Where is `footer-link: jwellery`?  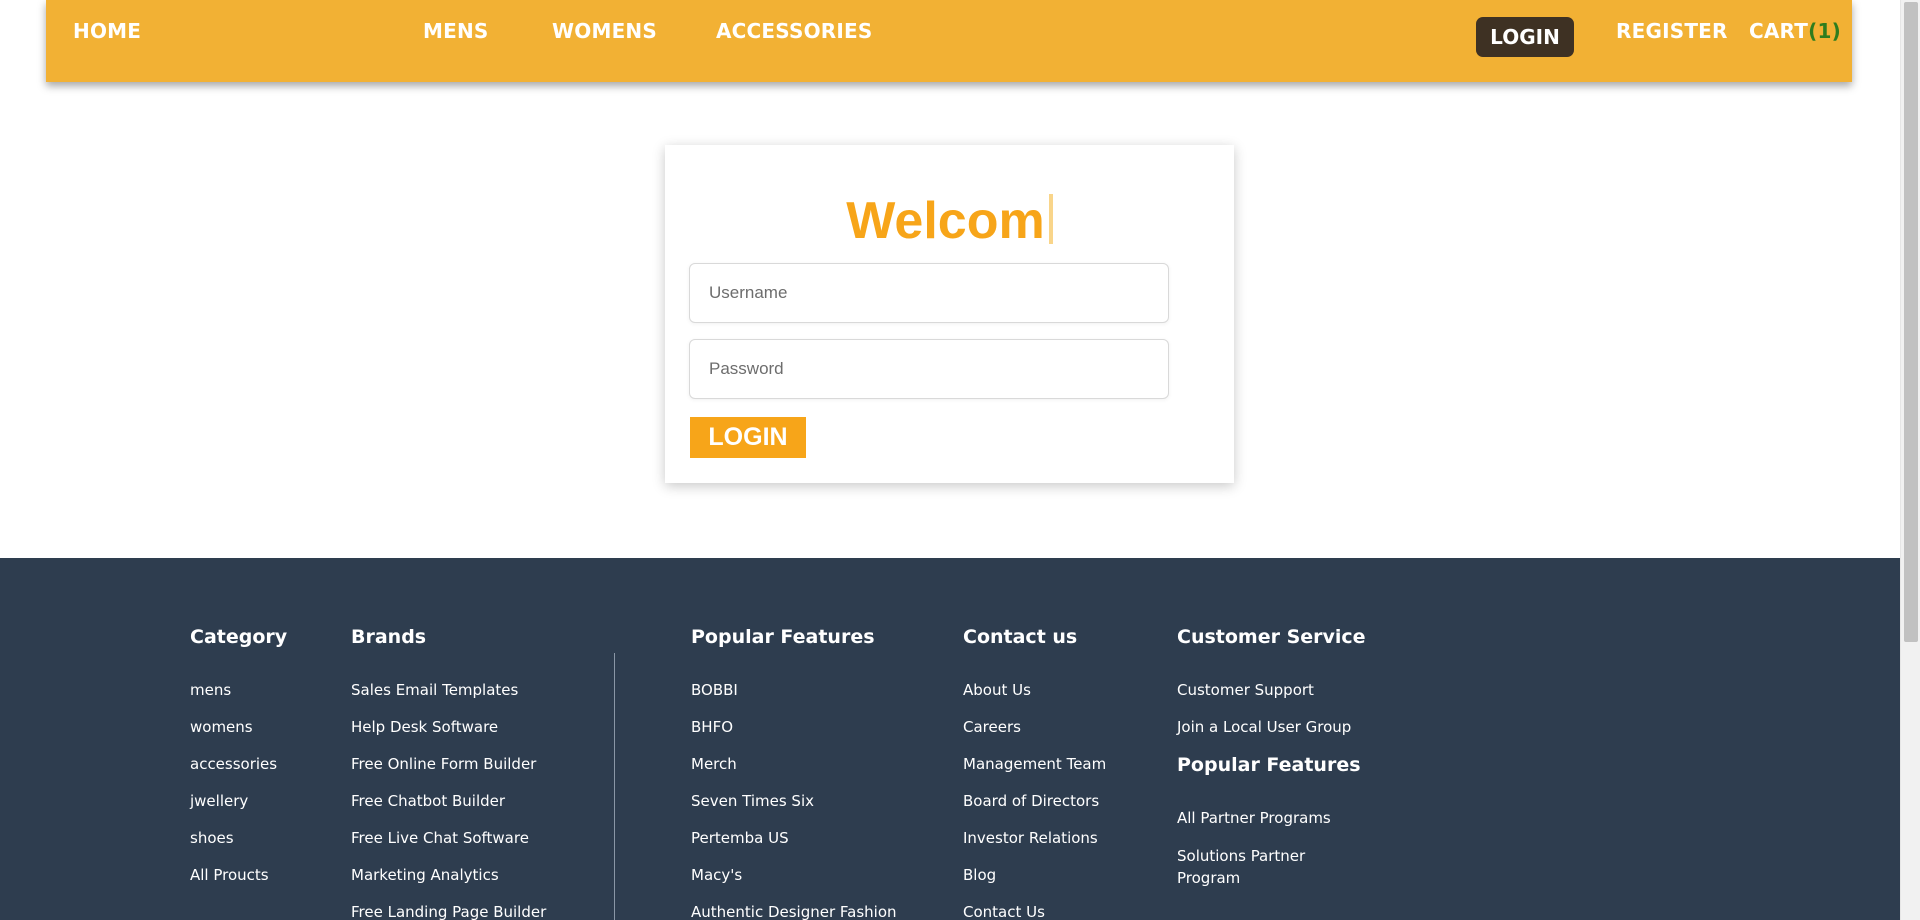 footer-link: jwellery is located at coordinates (238, 809).